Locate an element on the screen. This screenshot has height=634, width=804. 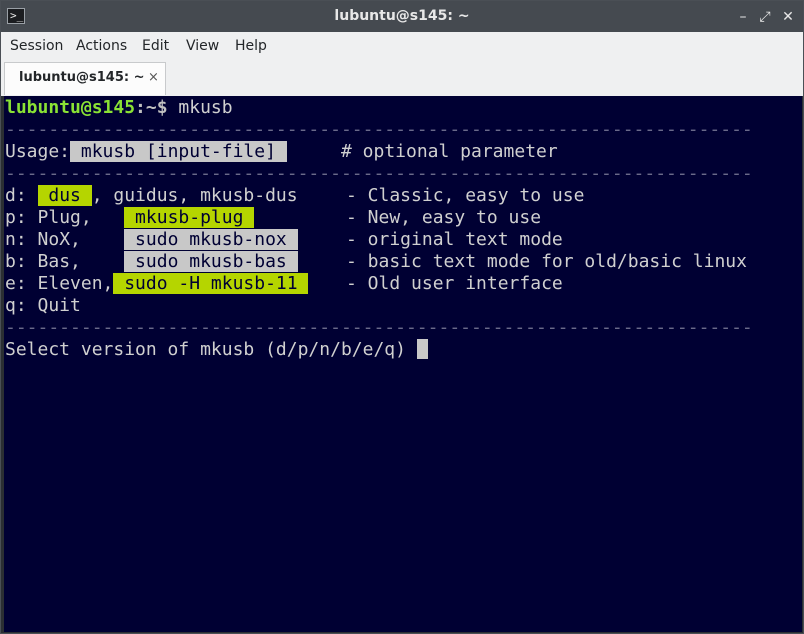
option-command: mkusb-plug is located at coordinates (189, 217).